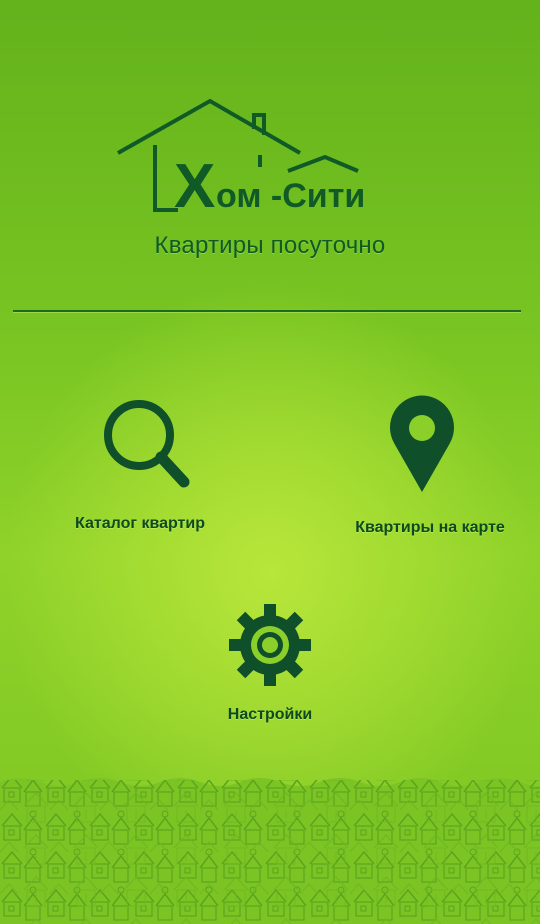  I want to click on tagline: Квартиры посуточно, so click(270, 245).